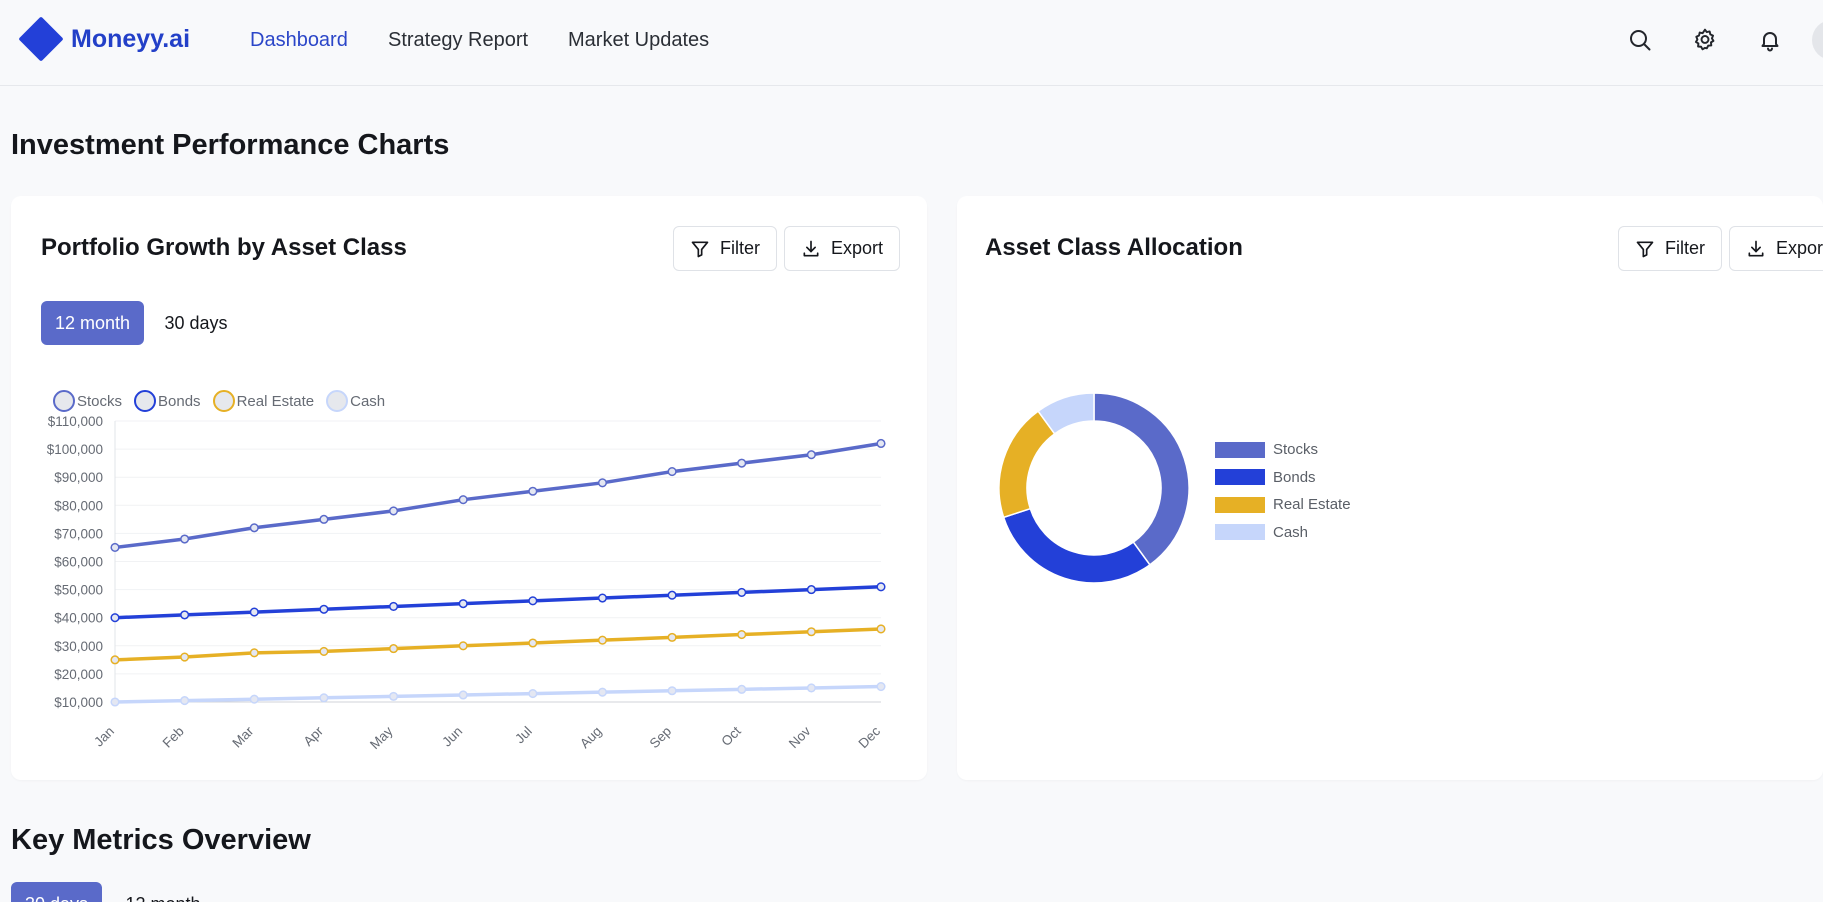  Describe the element at coordinates (458, 40) in the screenshot. I see `nav-strategy-report: Strategy Report` at that location.